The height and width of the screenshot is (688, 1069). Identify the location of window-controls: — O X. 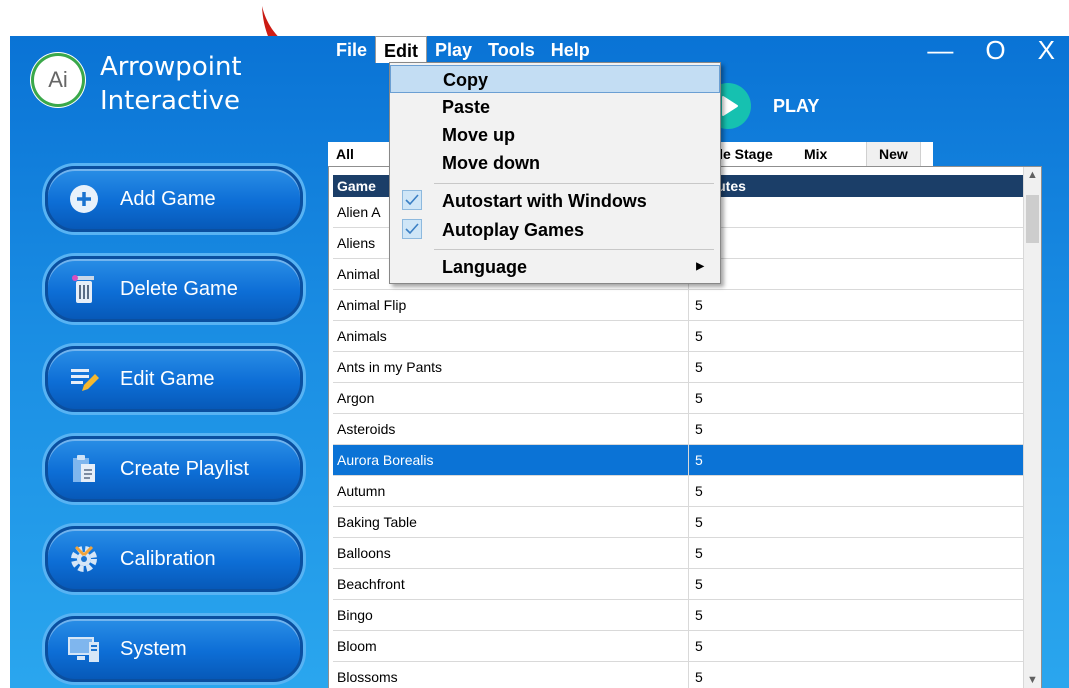
(991, 50).